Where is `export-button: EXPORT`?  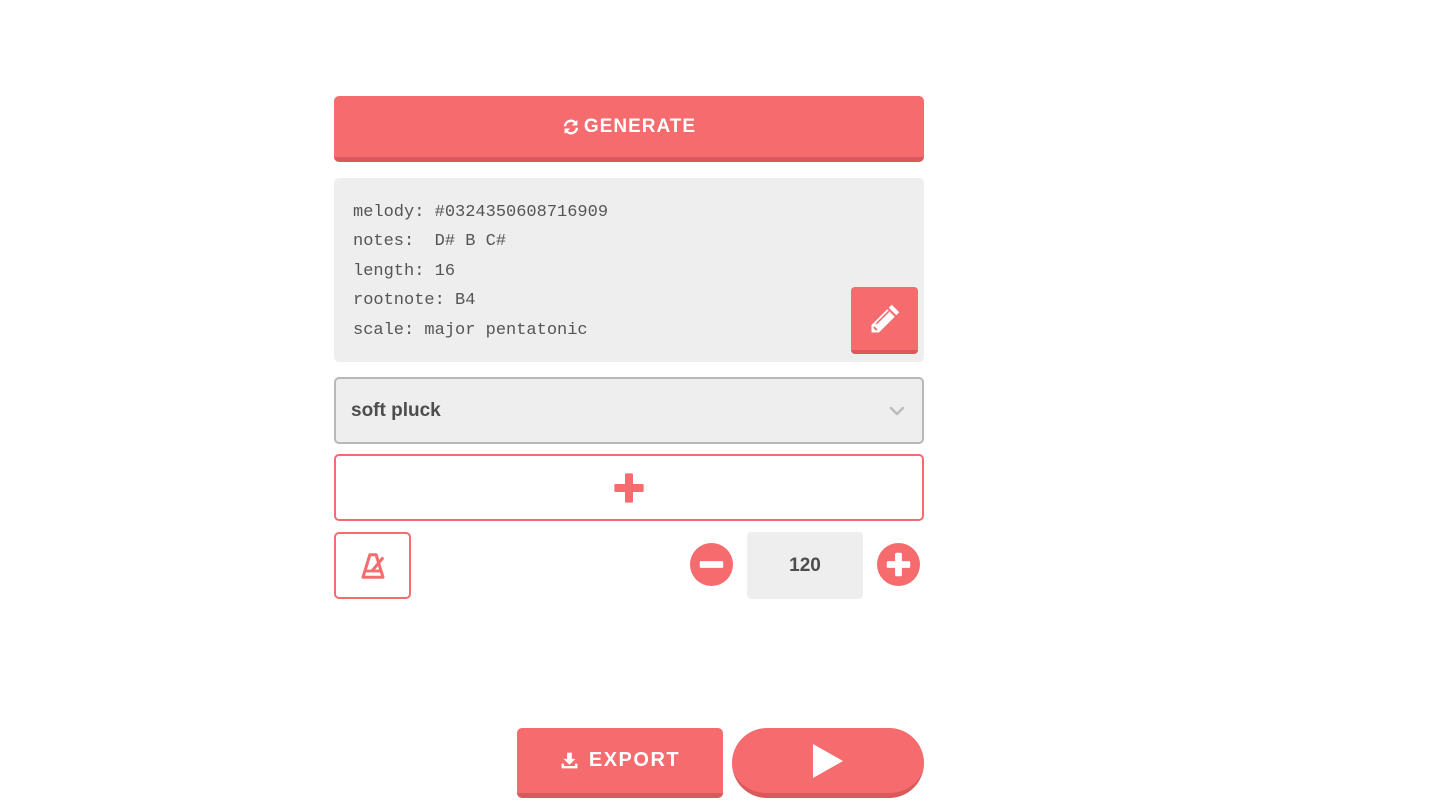
export-button: EXPORT is located at coordinates (620, 763).